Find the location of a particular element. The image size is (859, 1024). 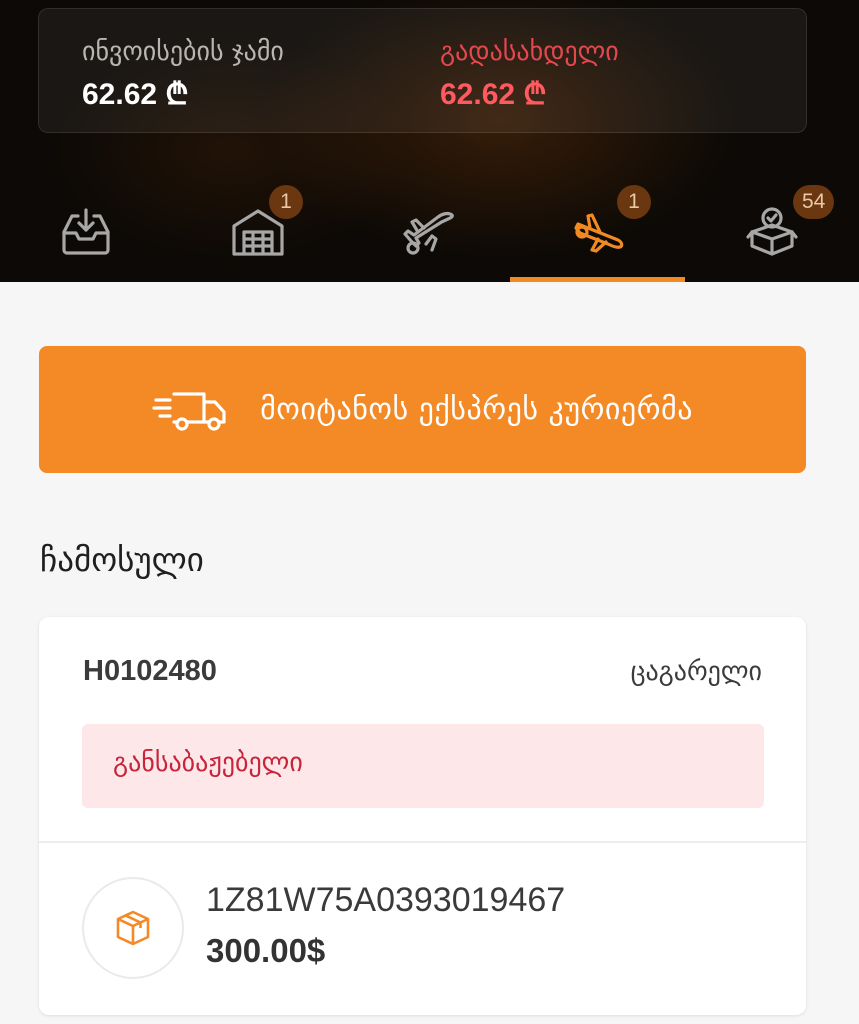

airplane-landing-icon is located at coordinates (598, 232).